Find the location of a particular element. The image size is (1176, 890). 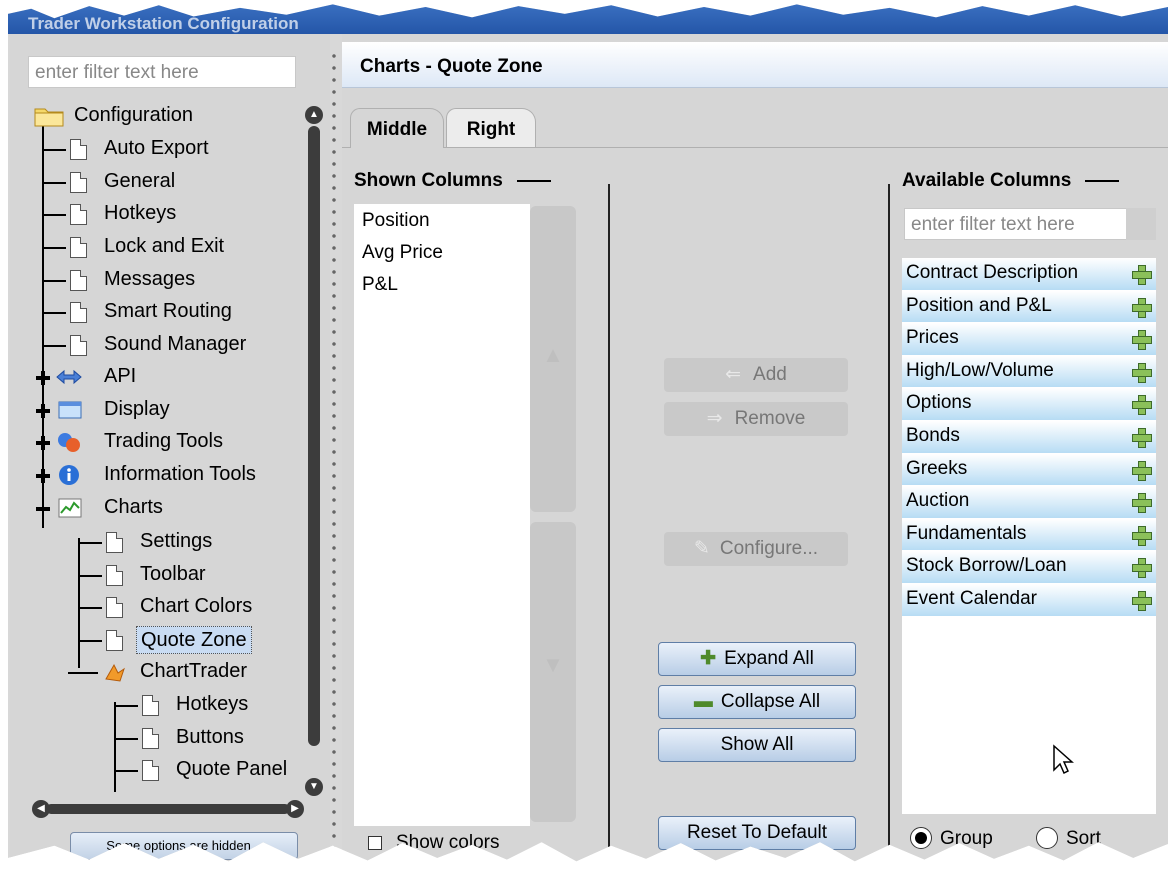

scroll-up-icon: ▲ is located at coordinates (314, 115).